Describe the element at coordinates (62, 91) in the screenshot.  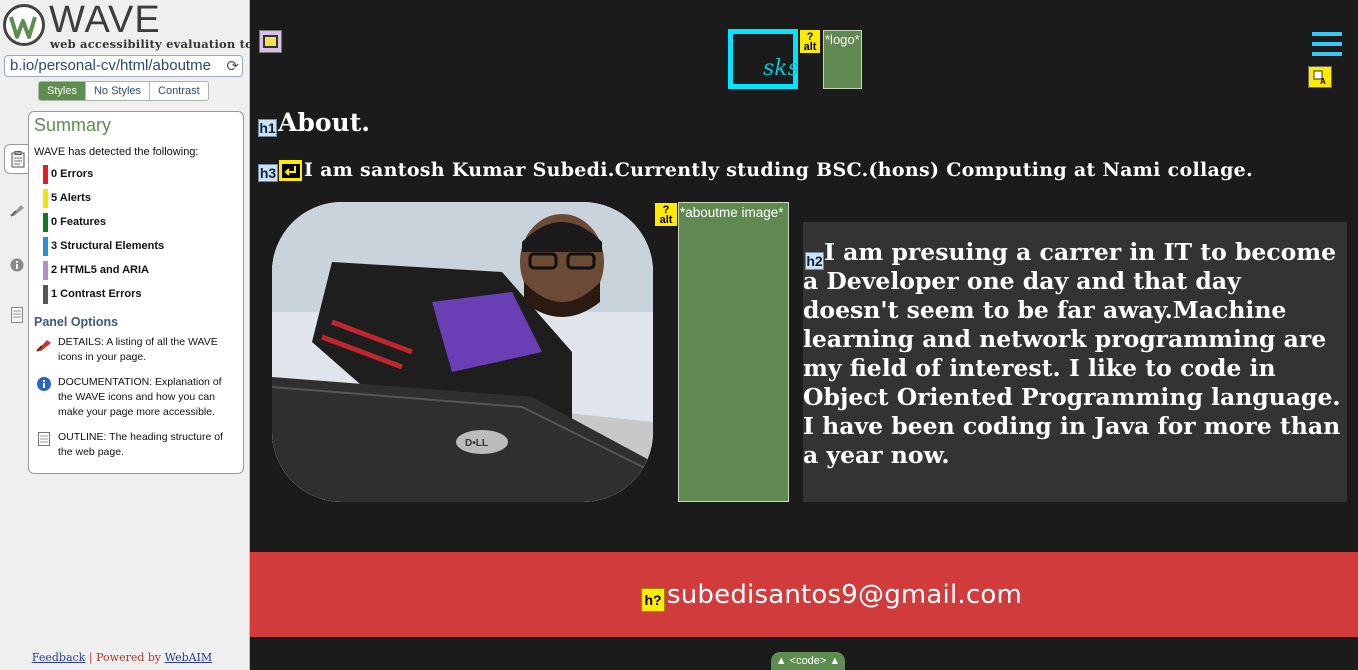
I see `tab-styles: Styles` at that location.